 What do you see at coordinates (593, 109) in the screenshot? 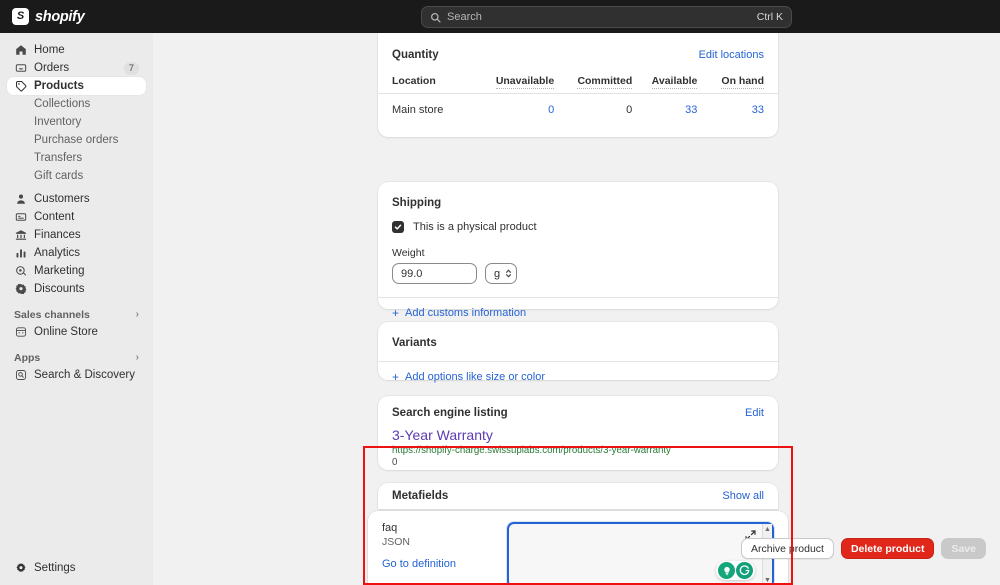
I see `row-committed: 0` at bounding box center [593, 109].